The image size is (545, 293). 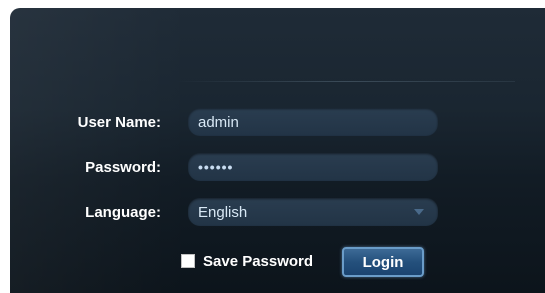 I want to click on login-button: Login, so click(x=383, y=262).